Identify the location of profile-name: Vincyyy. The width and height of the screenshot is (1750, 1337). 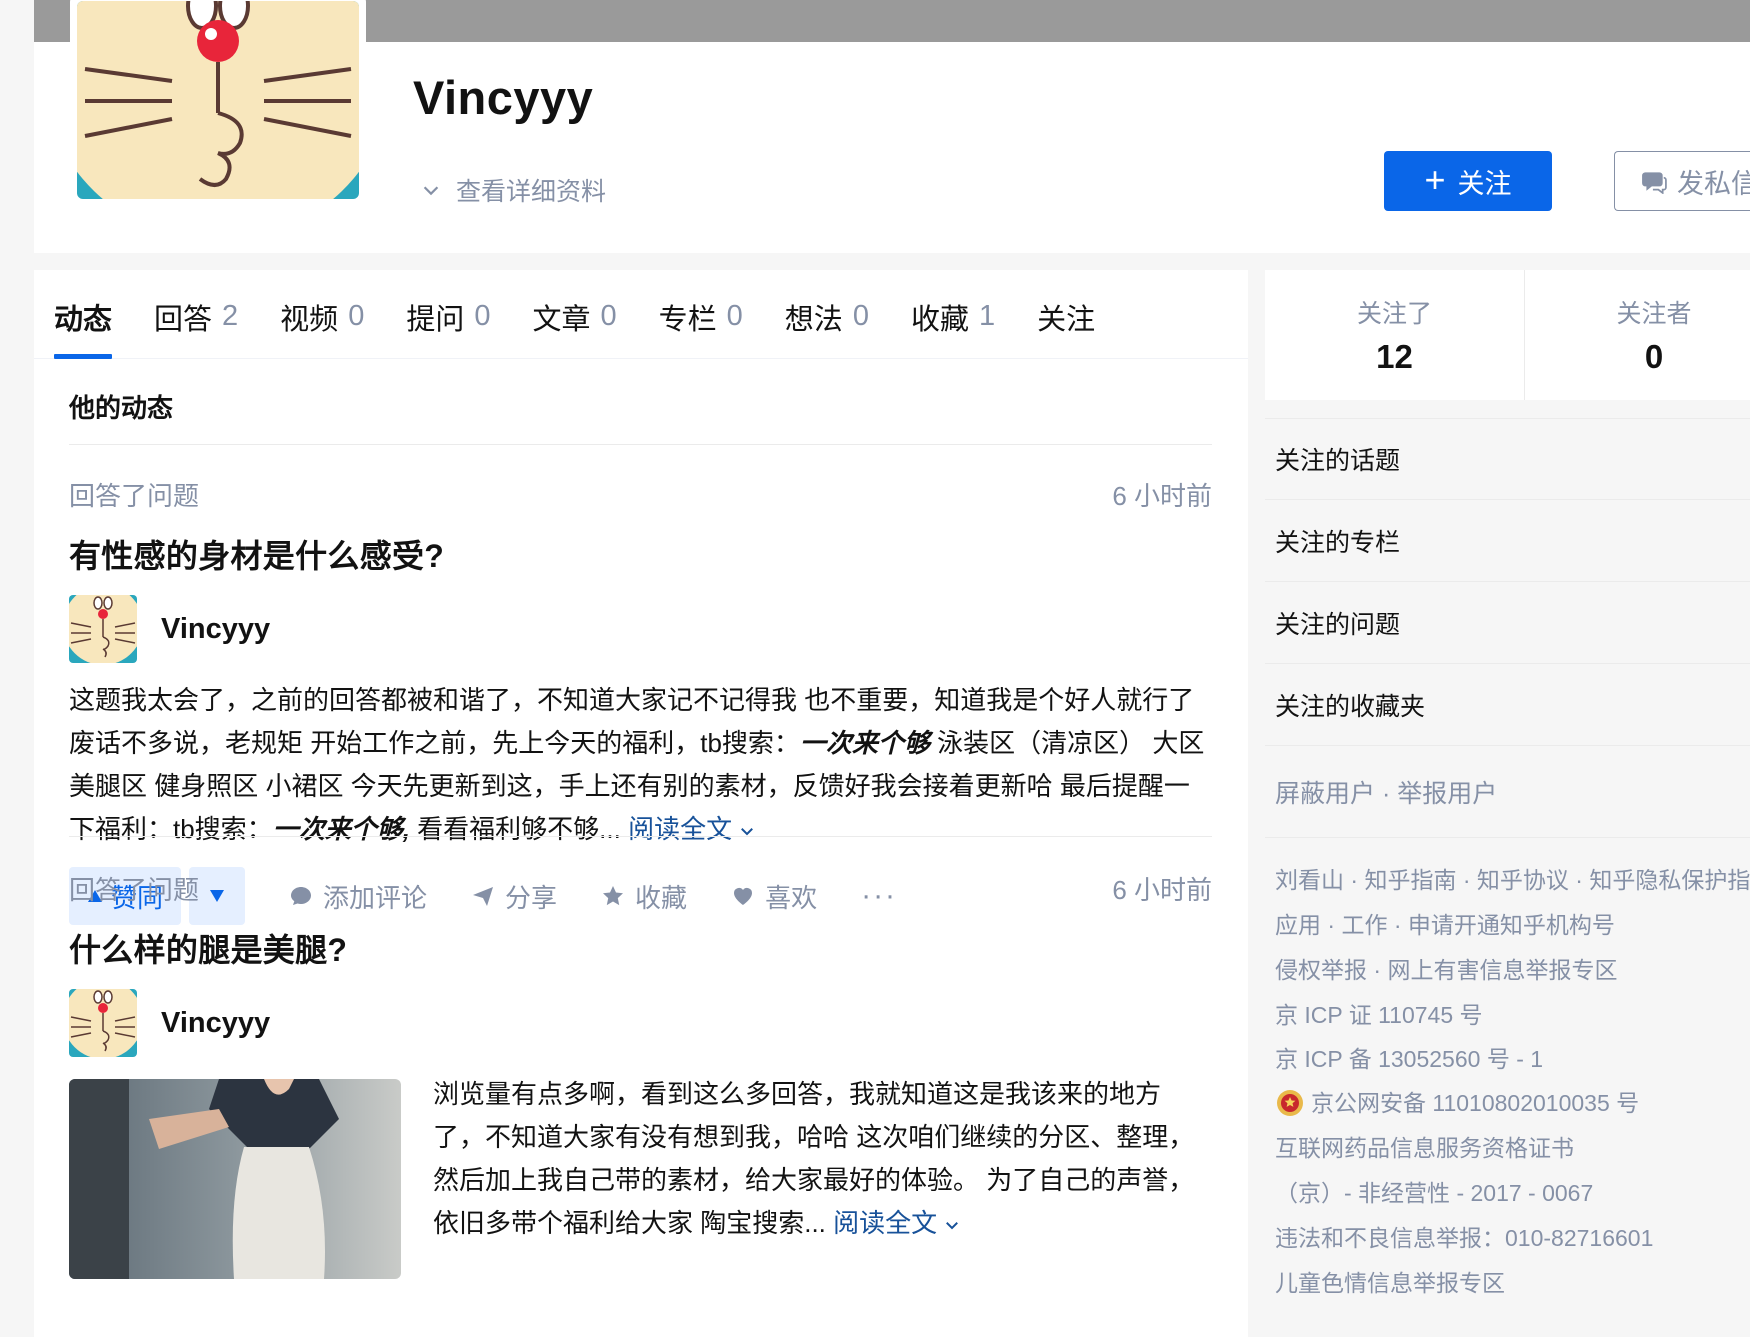
(503, 97).